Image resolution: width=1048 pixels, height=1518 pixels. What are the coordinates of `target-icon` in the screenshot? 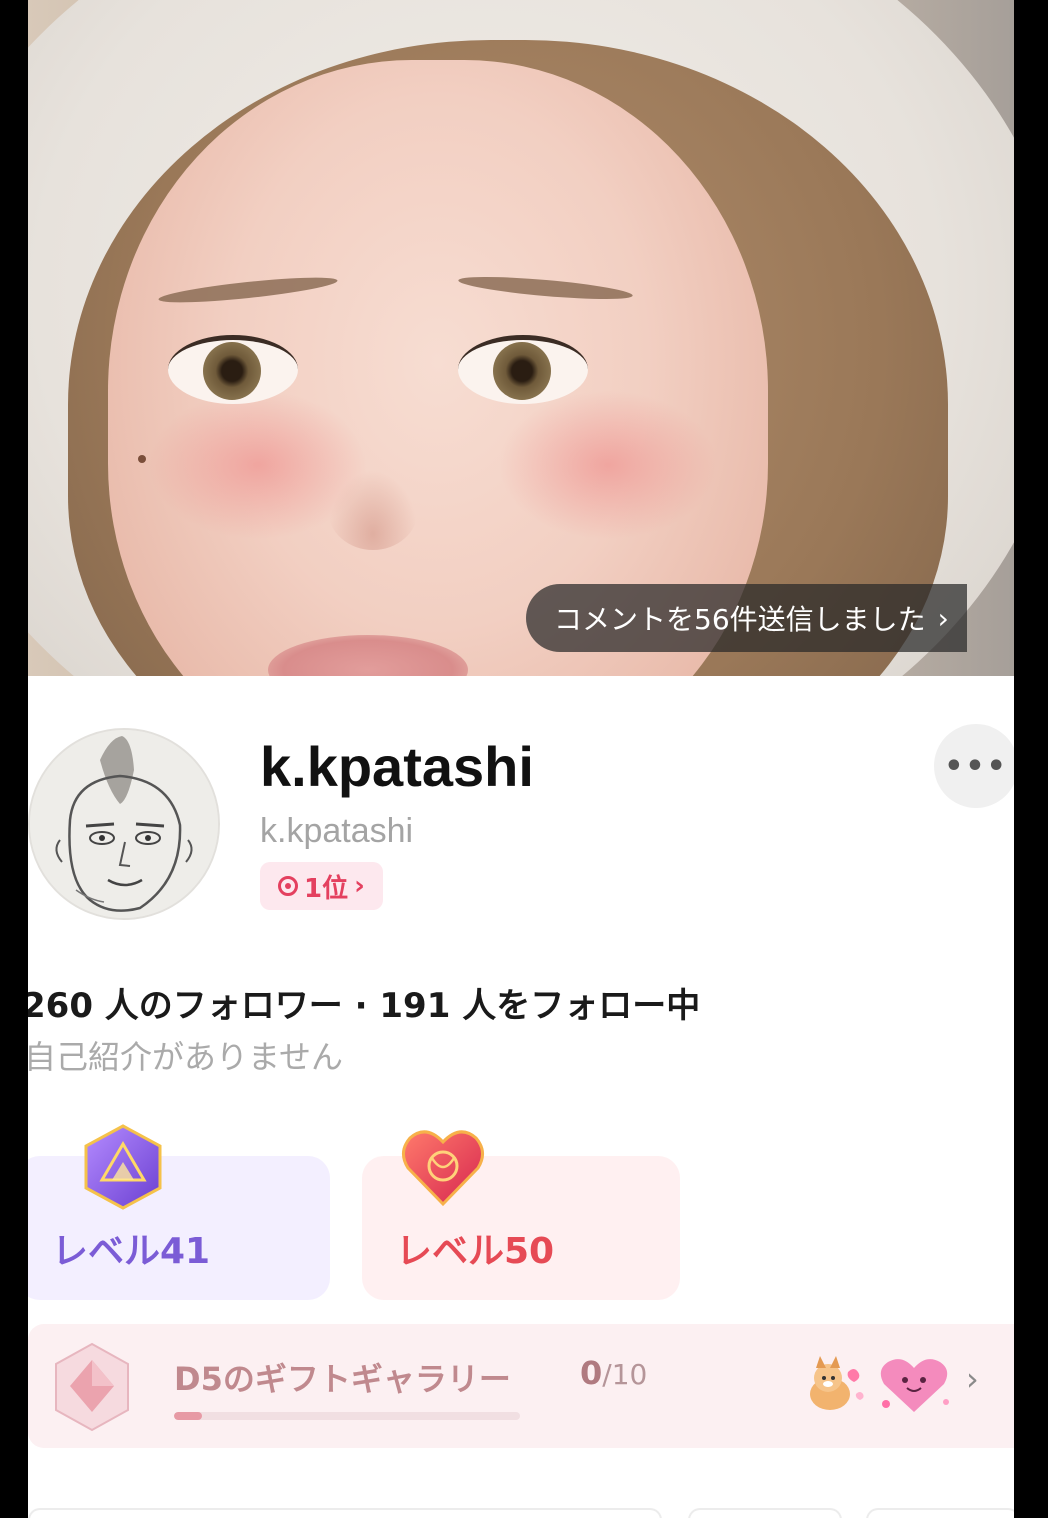 It's located at (288, 886).